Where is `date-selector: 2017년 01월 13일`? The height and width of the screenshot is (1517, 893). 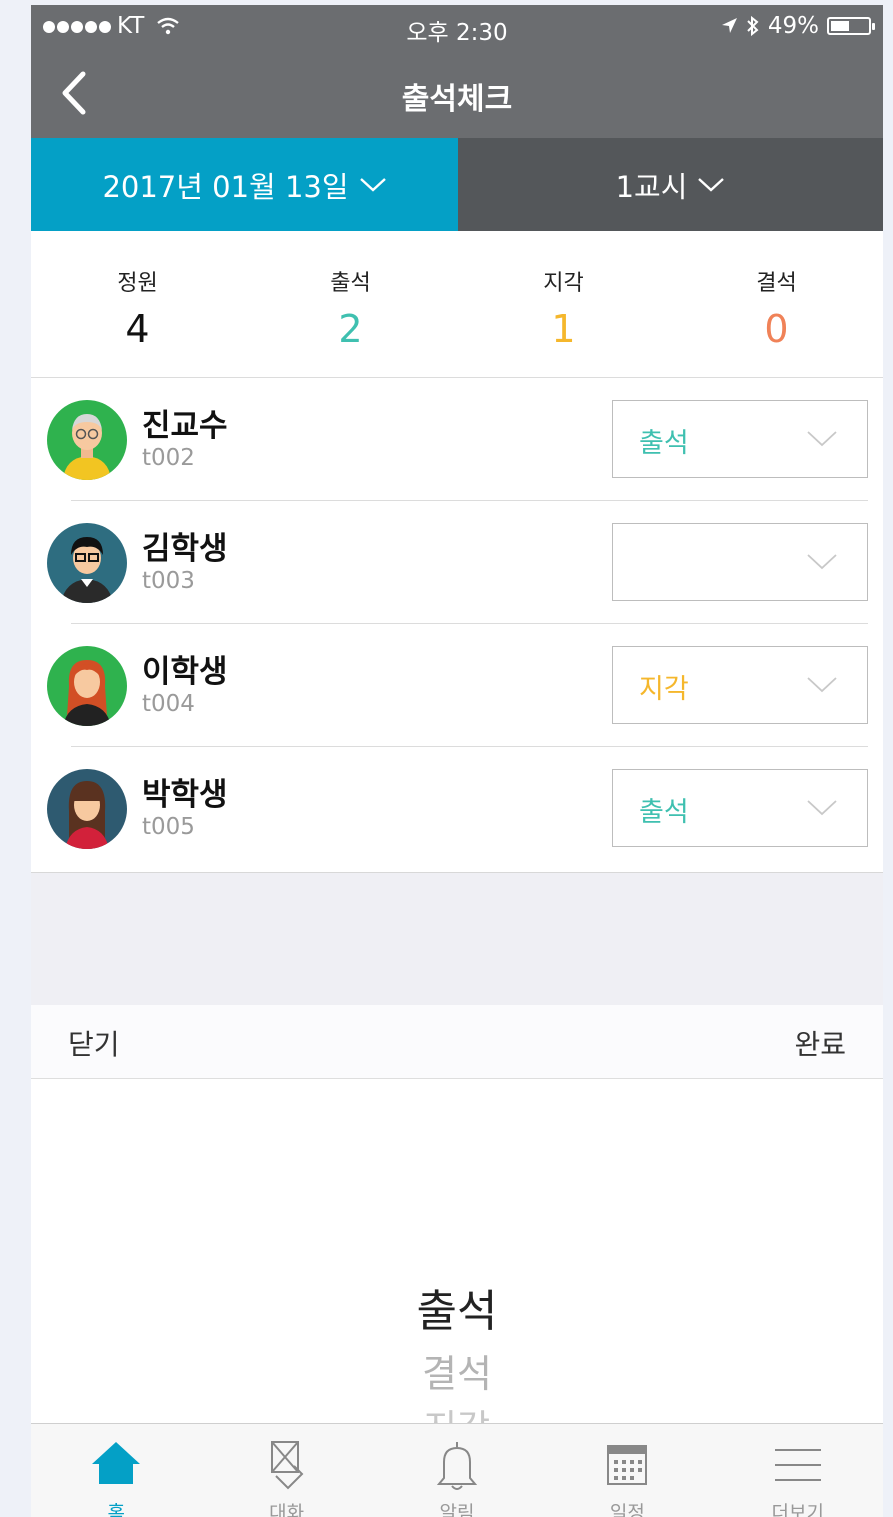 date-selector: 2017년 01월 13일 is located at coordinates (244, 184).